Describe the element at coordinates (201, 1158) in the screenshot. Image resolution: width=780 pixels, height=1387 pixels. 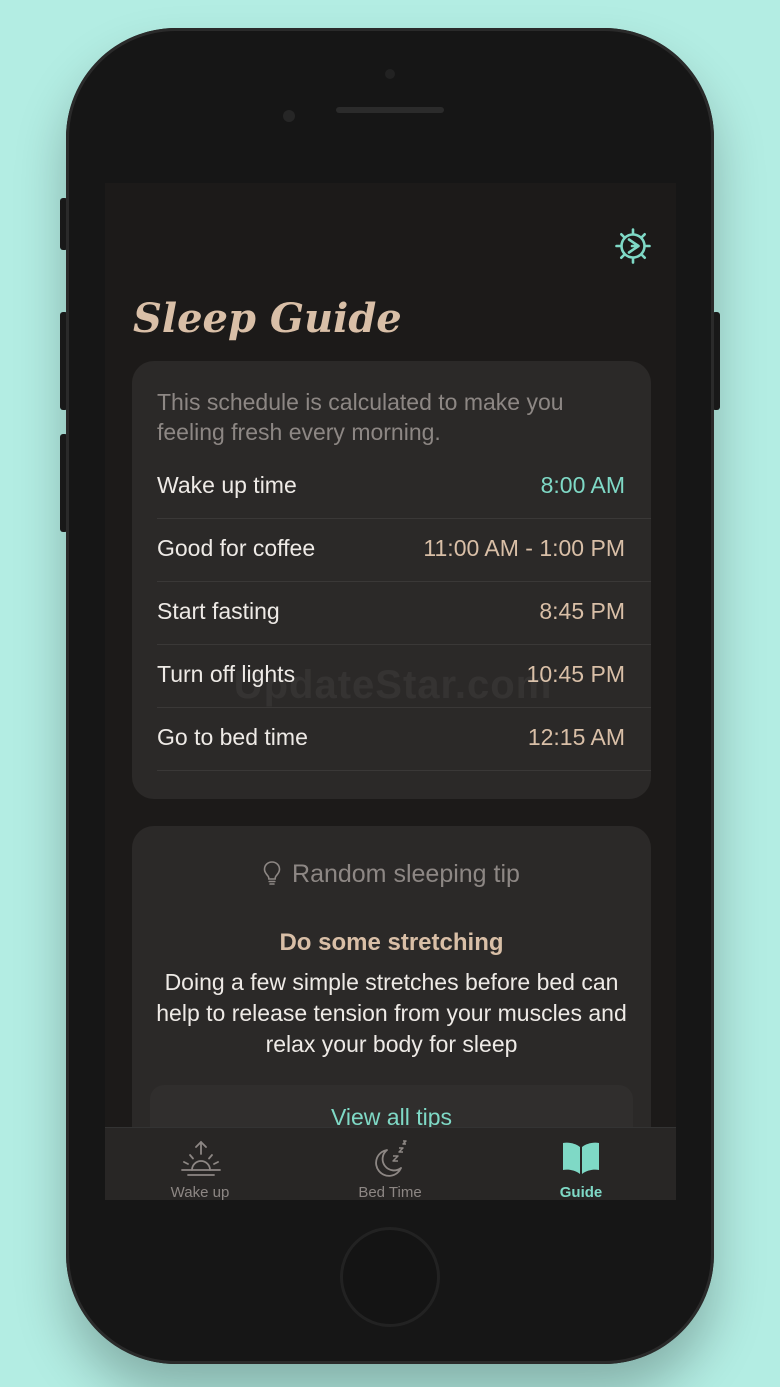
I see `sunrise-icon` at that location.